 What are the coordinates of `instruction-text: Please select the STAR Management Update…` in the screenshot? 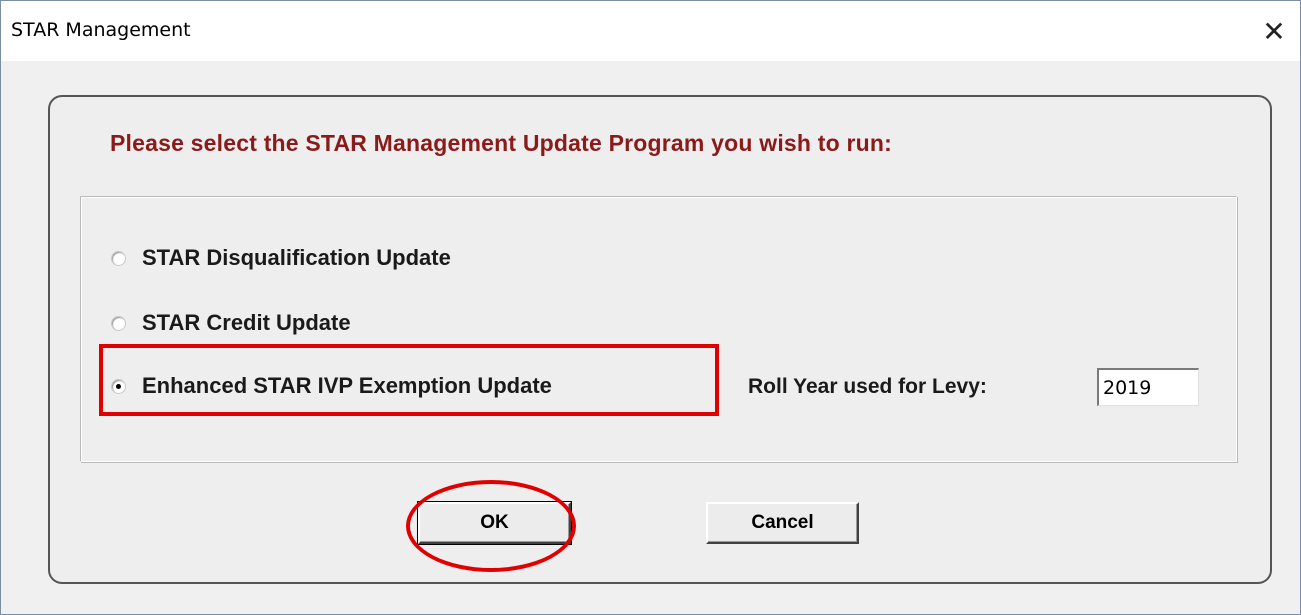 It's located at (501, 143).